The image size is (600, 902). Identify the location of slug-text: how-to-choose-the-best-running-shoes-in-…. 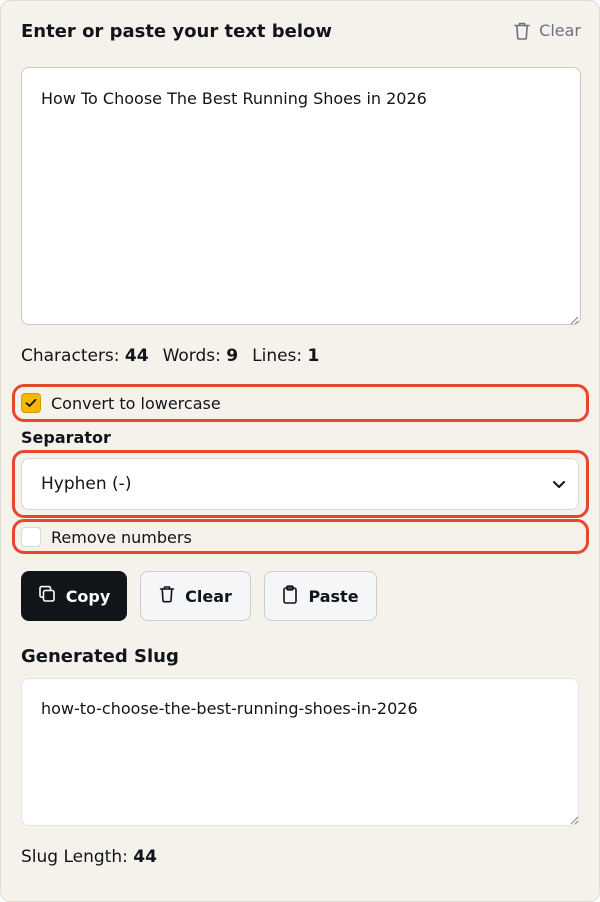
(229, 708).